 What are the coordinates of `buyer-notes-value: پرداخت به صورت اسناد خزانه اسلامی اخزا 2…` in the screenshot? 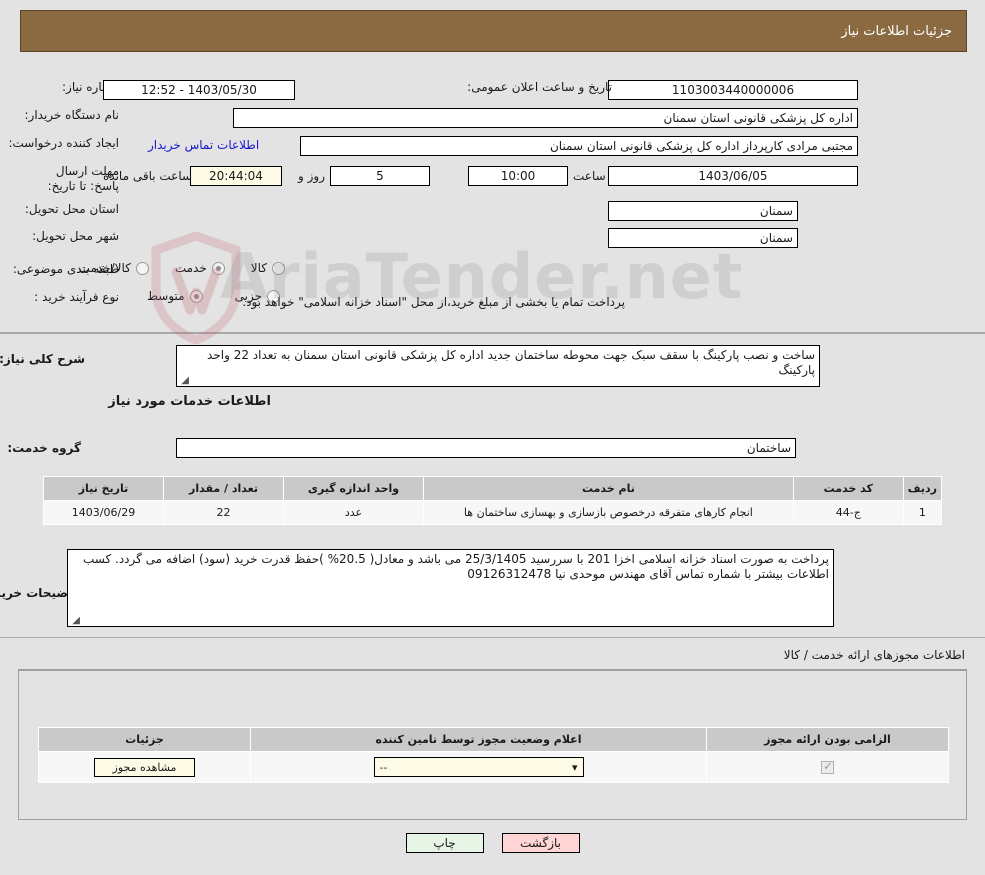 It's located at (455, 566).